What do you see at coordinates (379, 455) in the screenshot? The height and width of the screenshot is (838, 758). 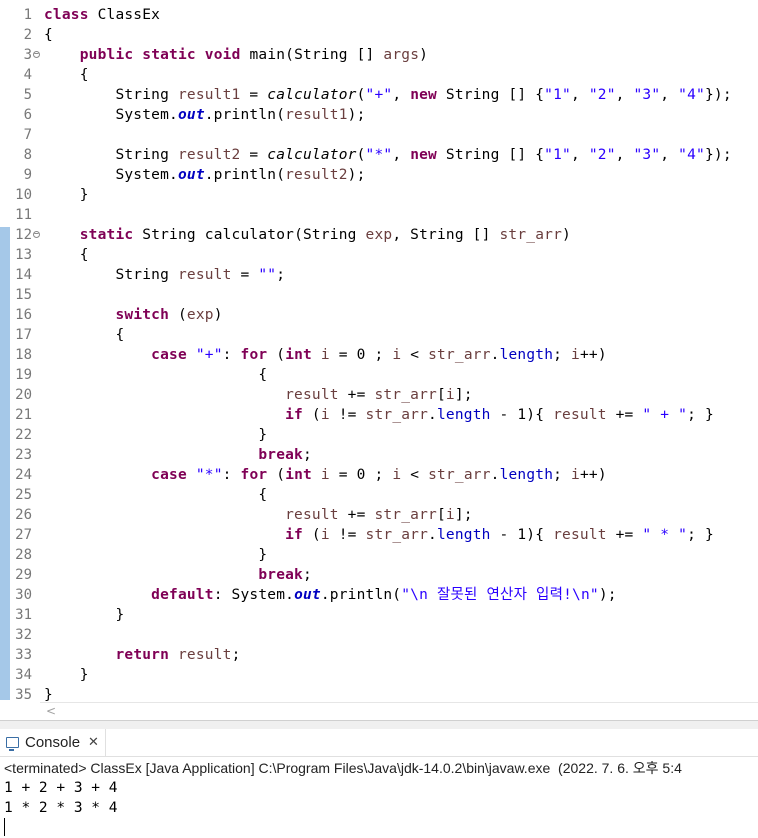 I see `code-line: 23 break;` at bounding box center [379, 455].